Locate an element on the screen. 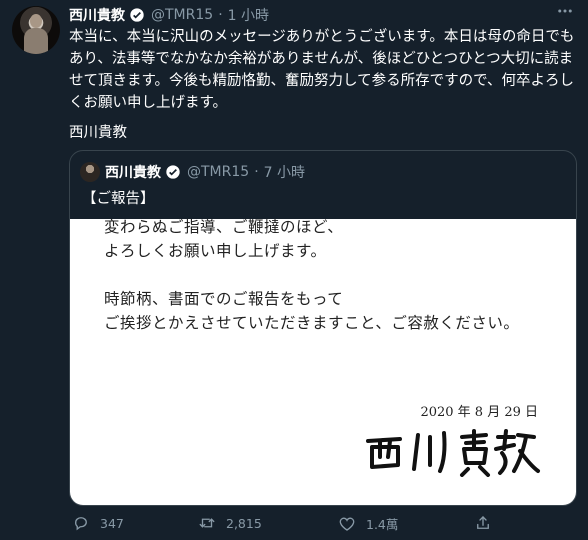  doc-line: 時節柄、書面でのご報告をもって is located at coordinates (224, 299).